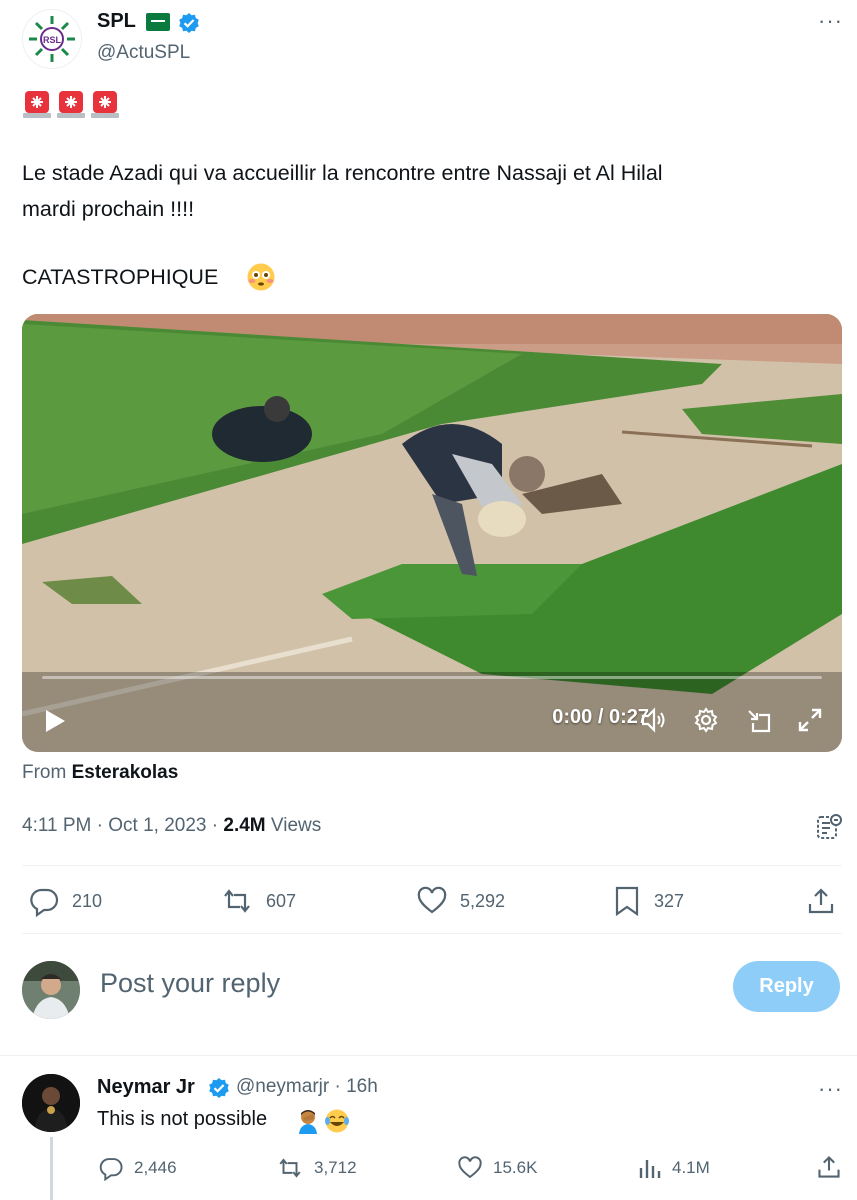 The image size is (857, 1200). What do you see at coordinates (56, 825) in the screenshot?
I see `tweet-time: 4:11 PM` at bounding box center [56, 825].